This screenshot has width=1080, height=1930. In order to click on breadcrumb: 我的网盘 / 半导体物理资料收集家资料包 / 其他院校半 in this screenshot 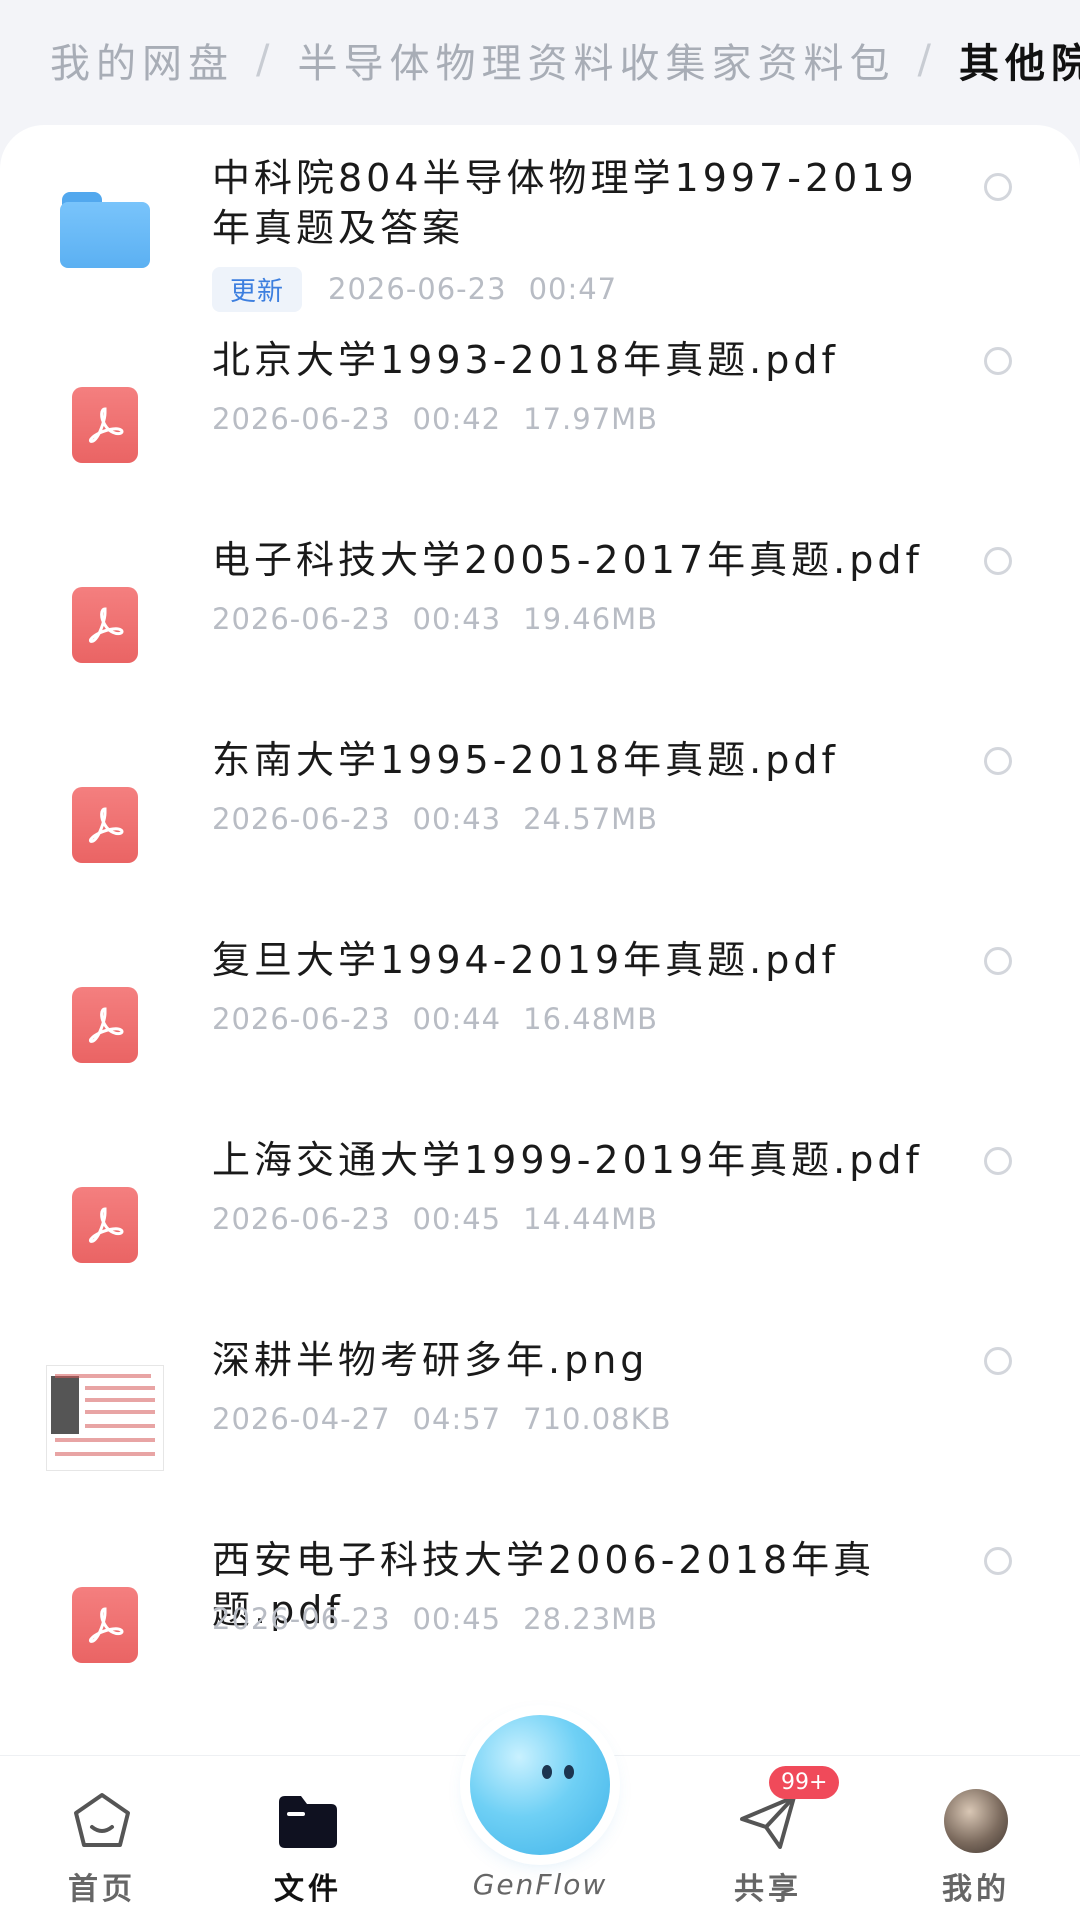, I will do `click(540, 60)`.